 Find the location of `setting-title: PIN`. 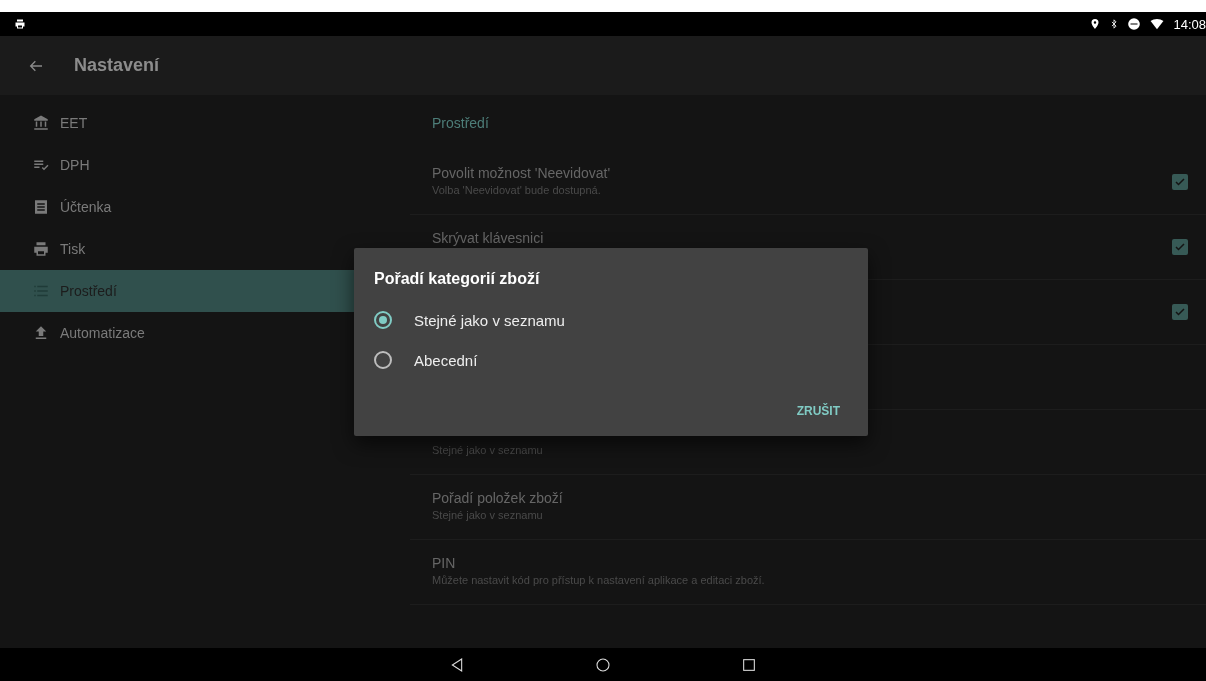

setting-title: PIN is located at coordinates (444, 563).